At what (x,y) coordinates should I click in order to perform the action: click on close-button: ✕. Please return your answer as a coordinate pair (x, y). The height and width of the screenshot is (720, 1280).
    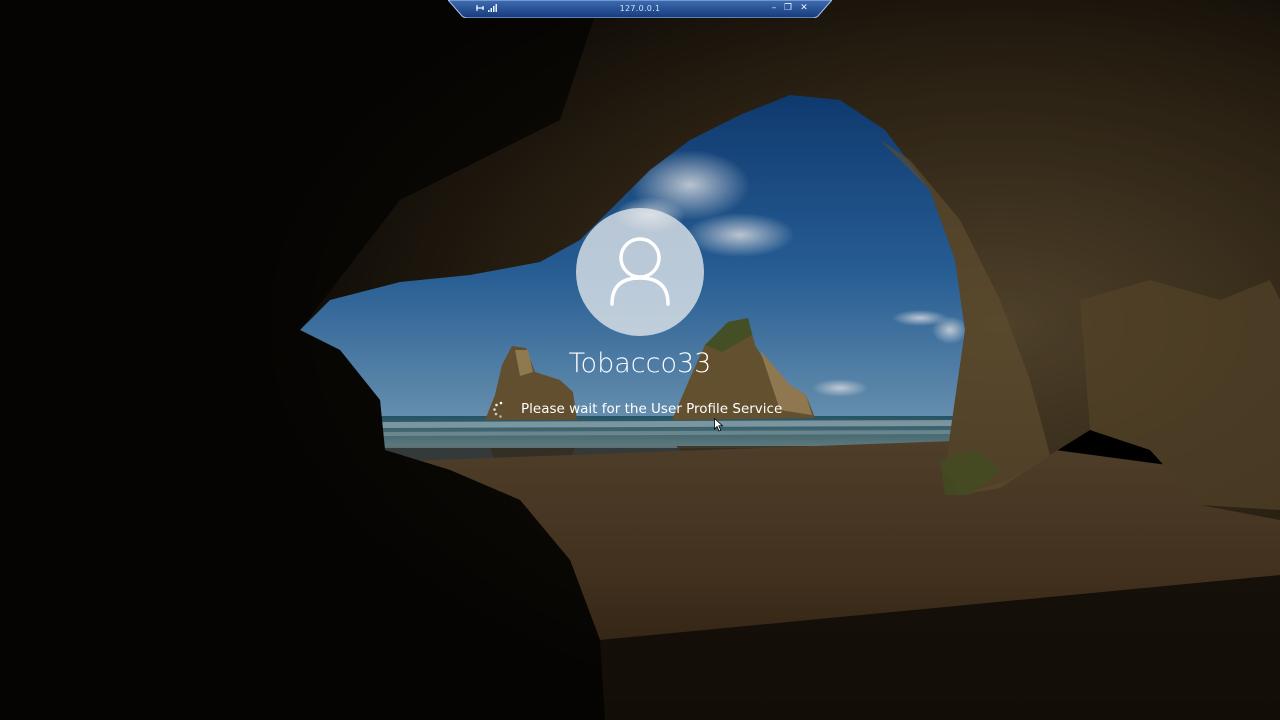
    Looking at the image, I should click on (804, 8).